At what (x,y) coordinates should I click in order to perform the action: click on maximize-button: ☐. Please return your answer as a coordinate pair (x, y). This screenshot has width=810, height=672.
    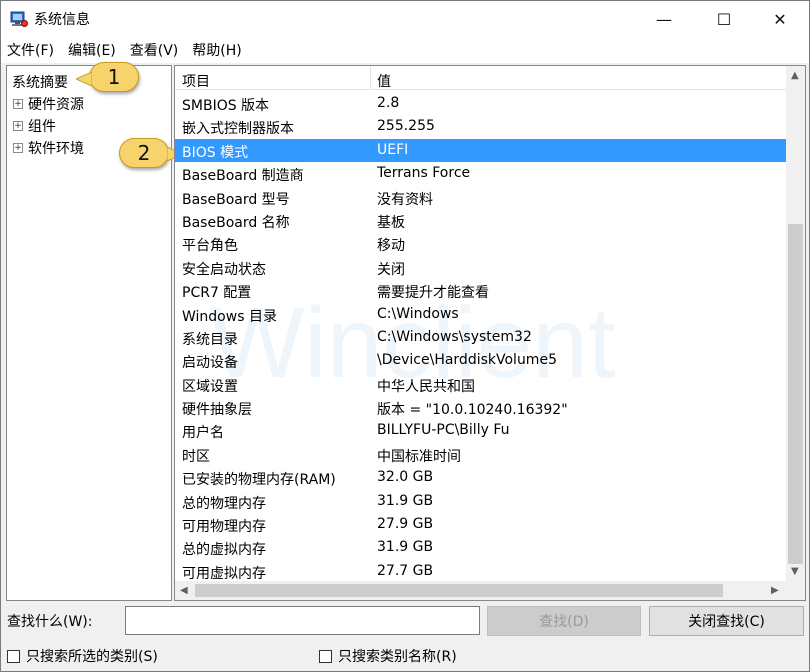
    Looking at the image, I should click on (724, 19).